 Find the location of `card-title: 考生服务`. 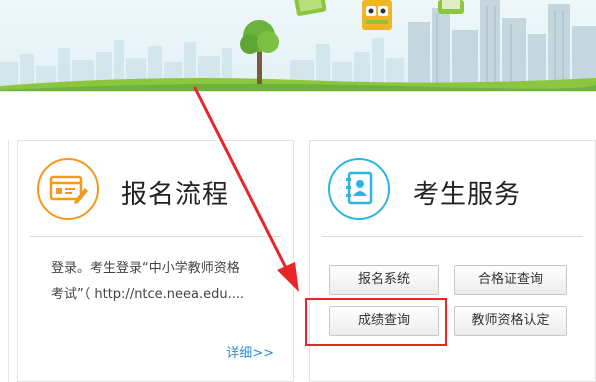

card-title: 考生服务 is located at coordinates (467, 195).